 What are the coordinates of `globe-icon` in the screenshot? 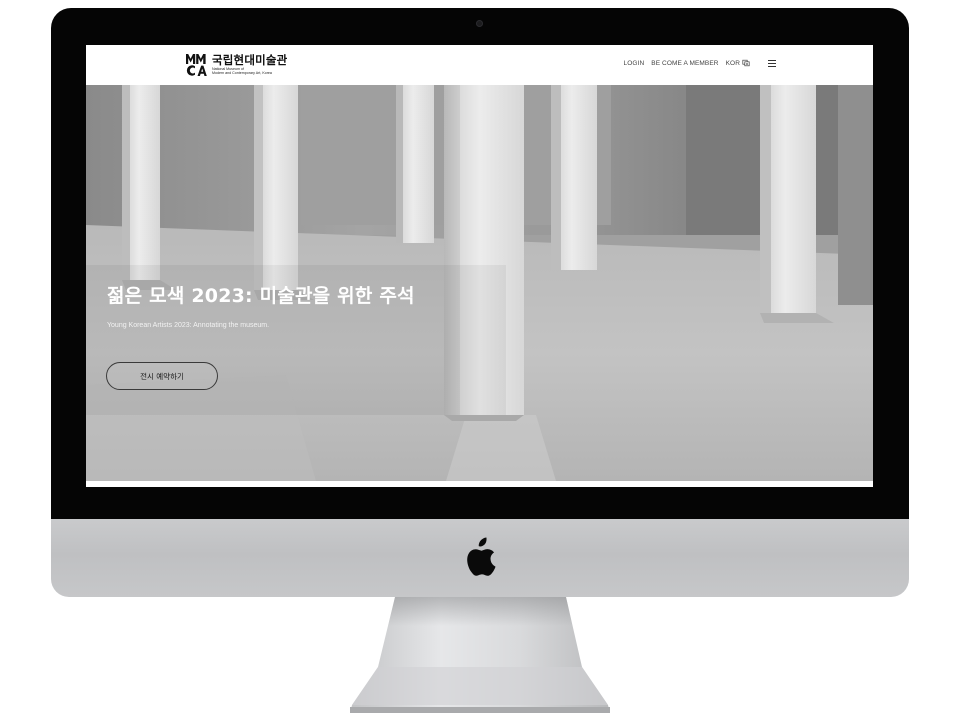 It's located at (746, 63).